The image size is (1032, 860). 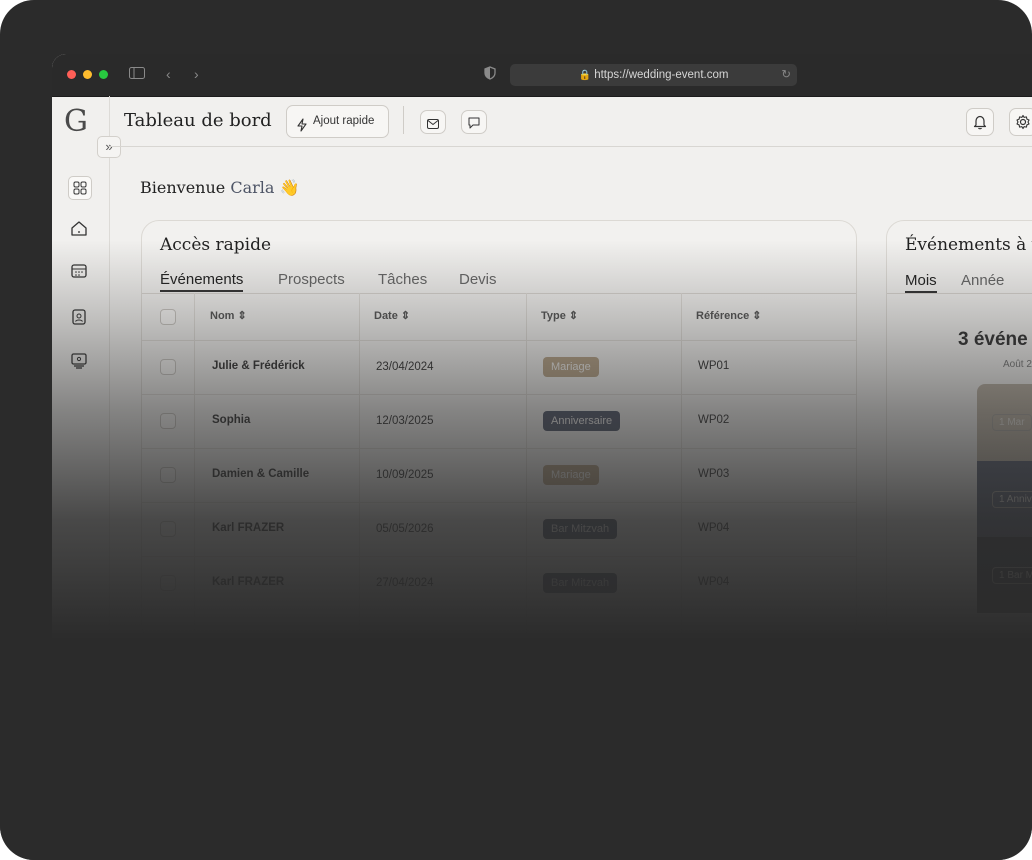 What do you see at coordinates (584, 75) in the screenshot?
I see `lock-icon: 🔒` at bounding box center [584, 75].